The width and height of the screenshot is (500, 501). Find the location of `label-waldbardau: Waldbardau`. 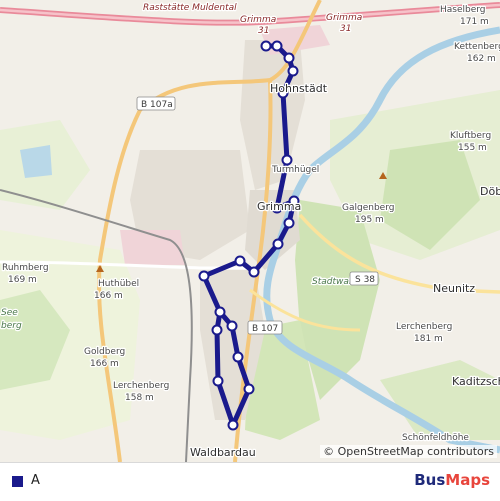

label-waldbardau: Waldbardau is located at coordinates (223, 452).